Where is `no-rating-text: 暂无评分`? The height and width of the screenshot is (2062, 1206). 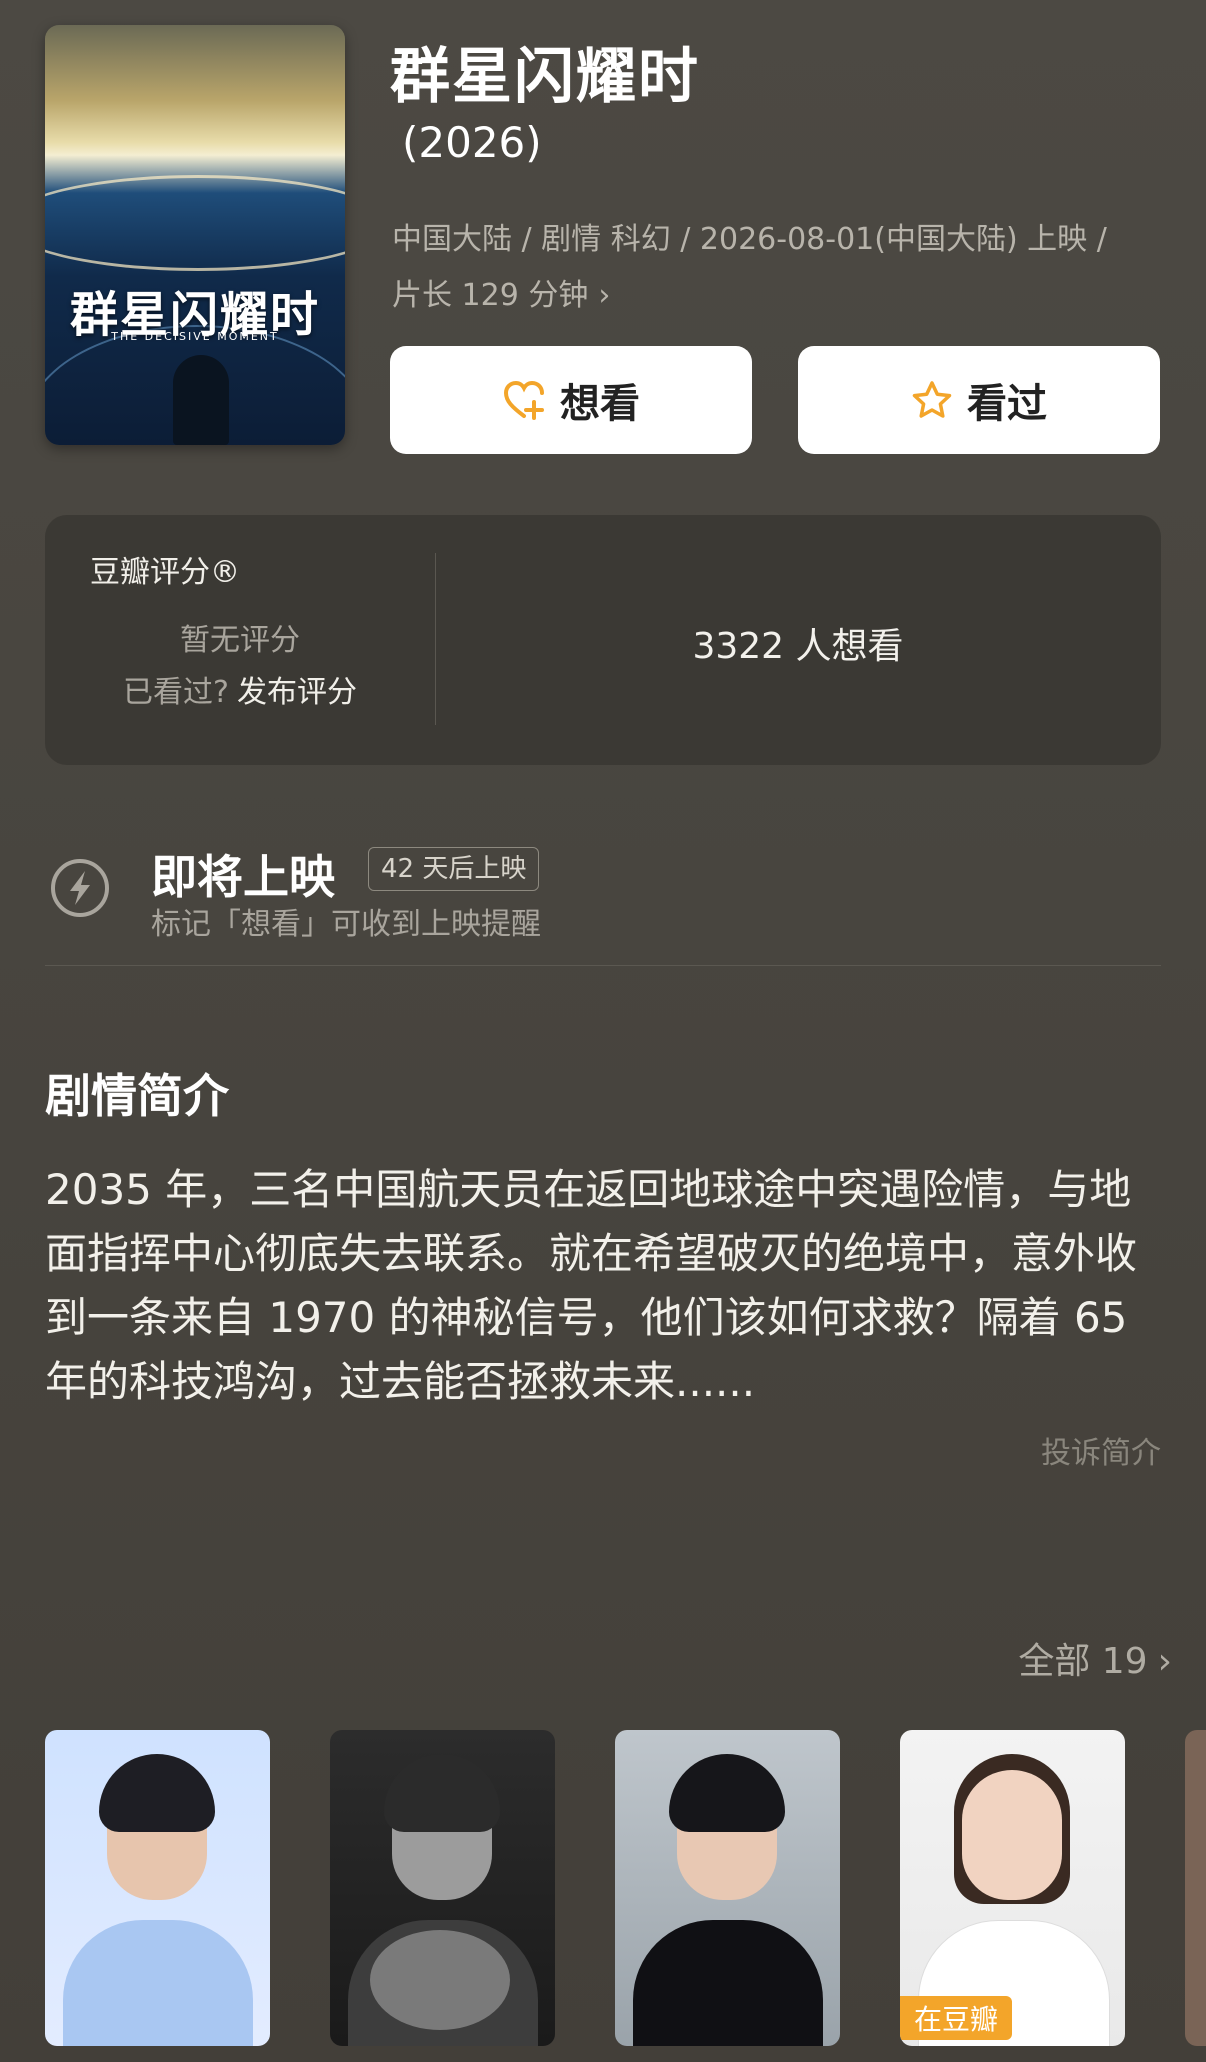
no-rating-text: 暂无评分 is located at coordinates (240, 640).